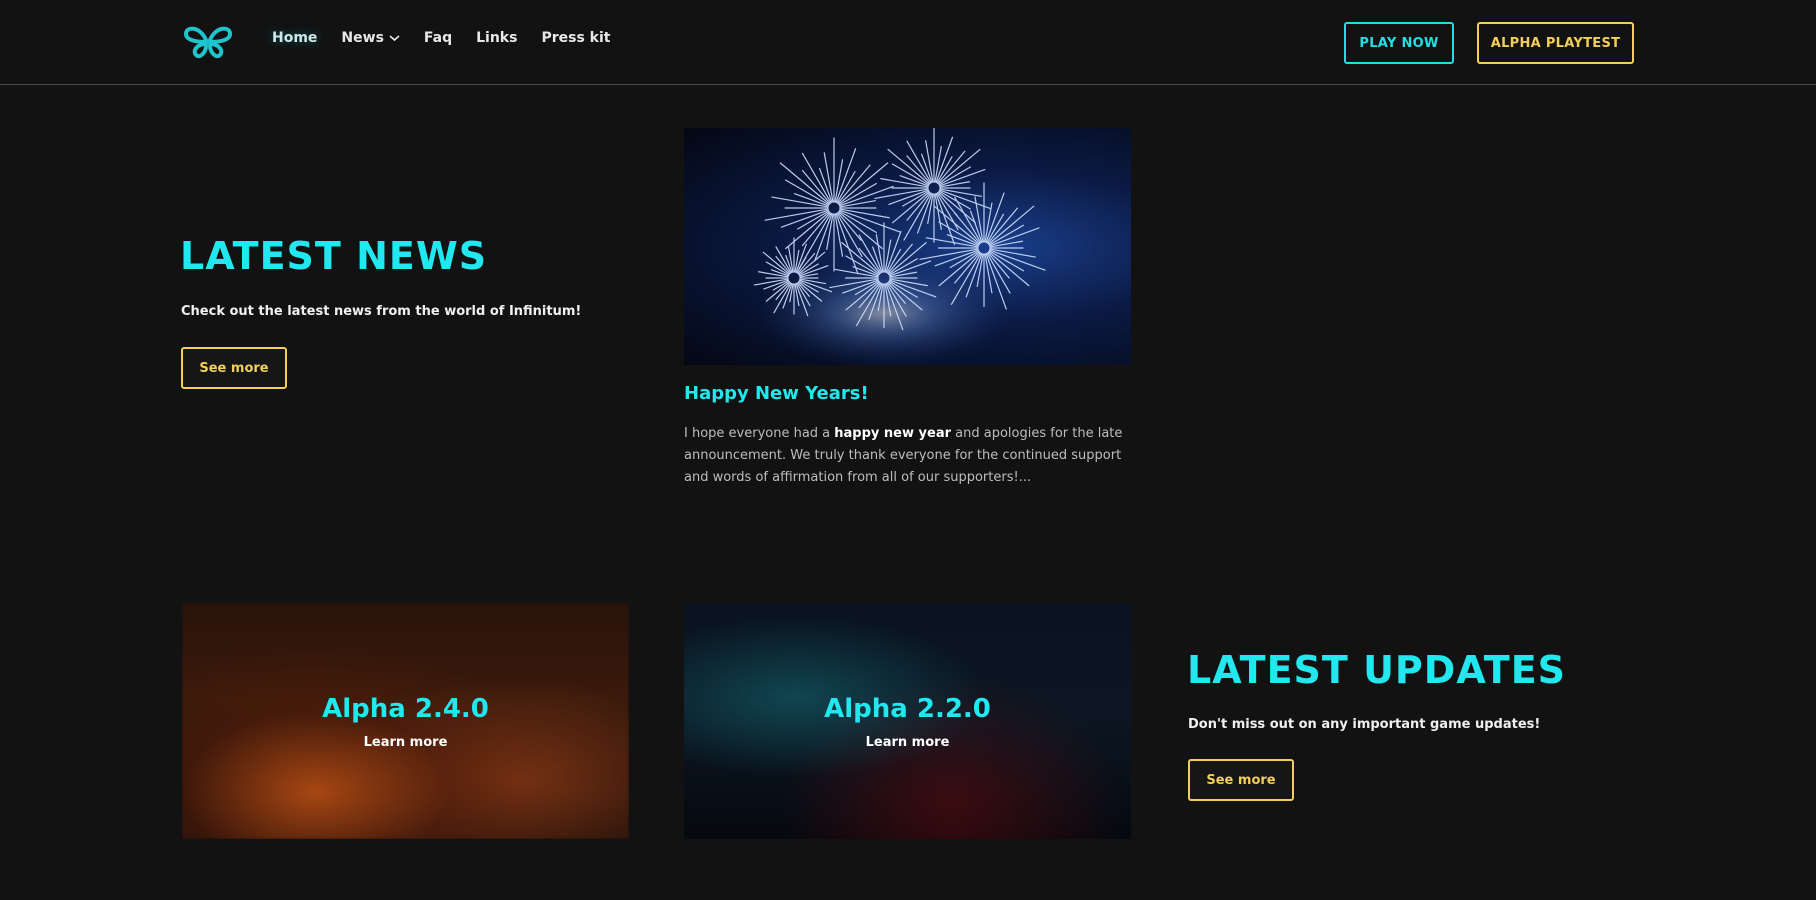 The height and width of the screenshot is (900, 1816). Describe the element at coordinates (776, 393) in the screenshot. I see `news-article-title: Happy New Years!` at that location.